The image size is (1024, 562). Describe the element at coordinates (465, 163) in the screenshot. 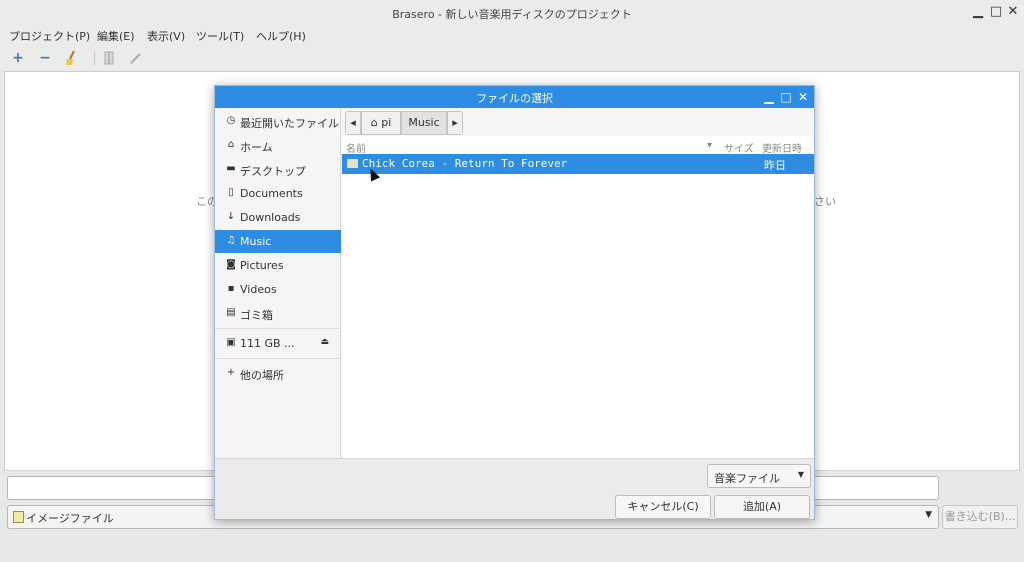

I see `file-name: Chick Corea - Return To Forever` at that location.